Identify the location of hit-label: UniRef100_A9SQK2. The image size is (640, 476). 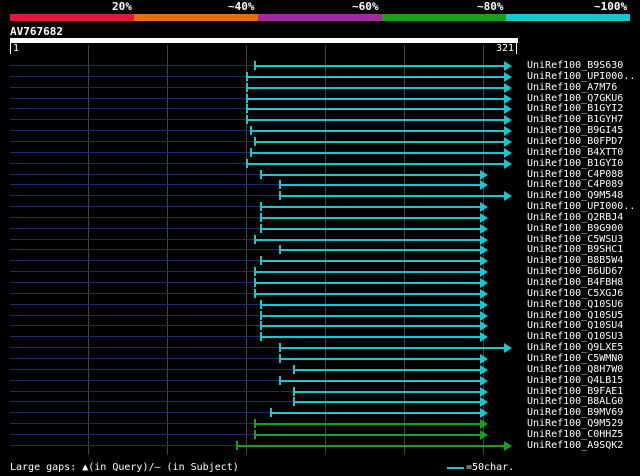
(575, 445).